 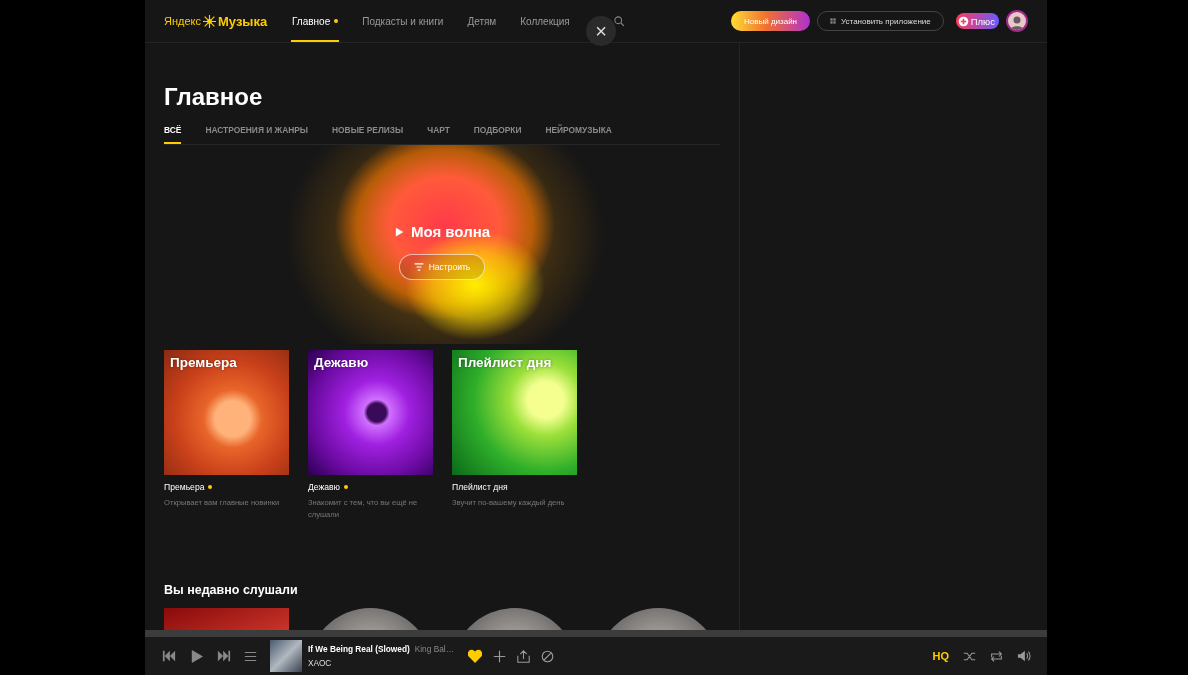 I want to click on playlist-cover: Премьера, so click(x=226, y=412).